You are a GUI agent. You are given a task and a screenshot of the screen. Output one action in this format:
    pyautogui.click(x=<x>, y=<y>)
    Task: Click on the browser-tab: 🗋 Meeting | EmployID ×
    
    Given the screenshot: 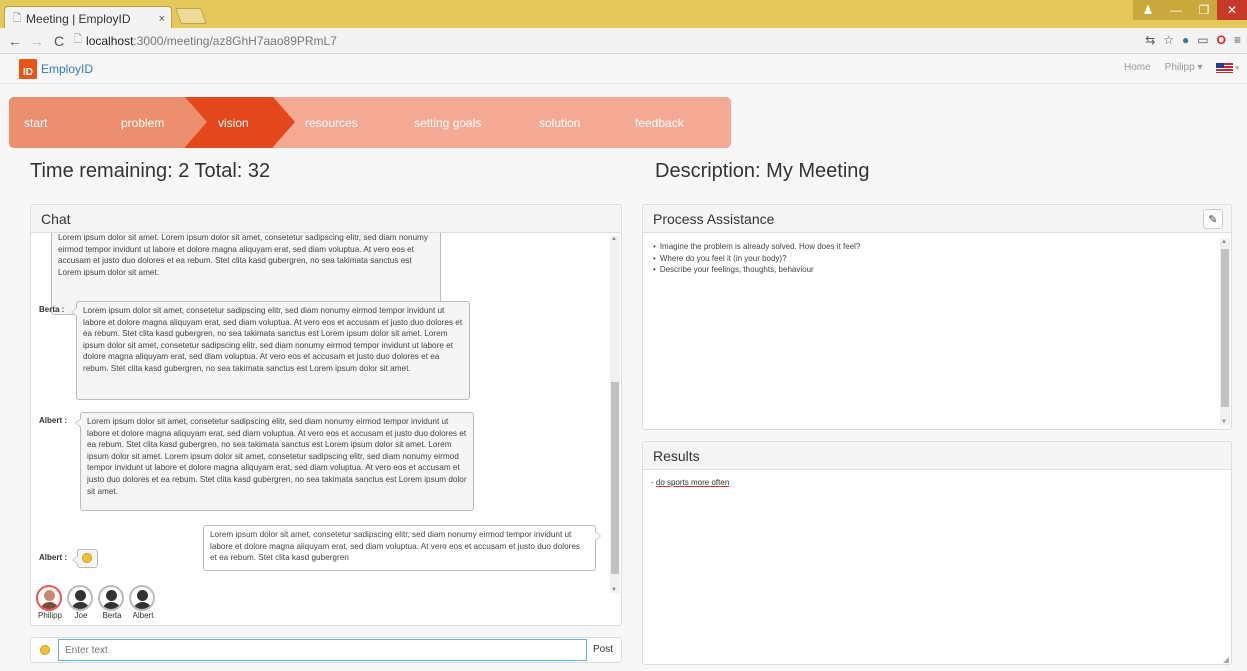 What is the action you would take?
    pyautogui.click(x=88, y=17)
    